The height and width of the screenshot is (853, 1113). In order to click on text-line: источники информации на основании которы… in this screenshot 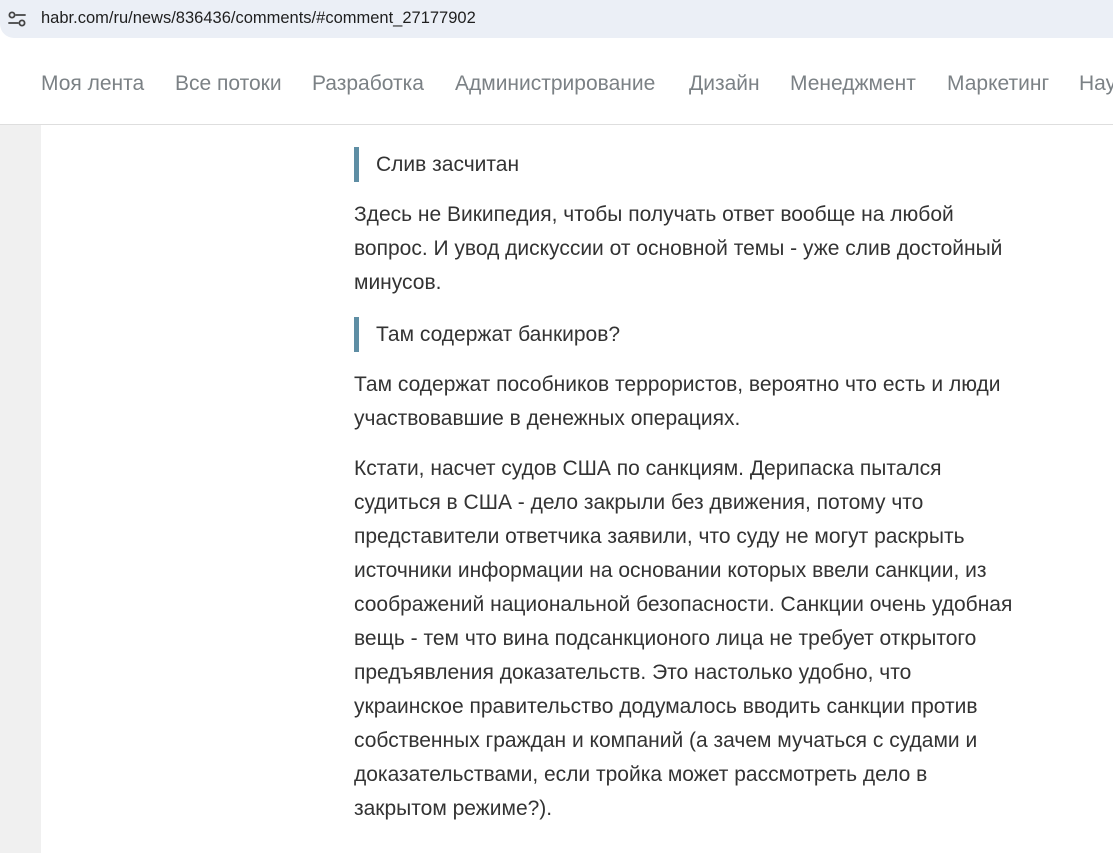, I will do `click(670, 570)`.